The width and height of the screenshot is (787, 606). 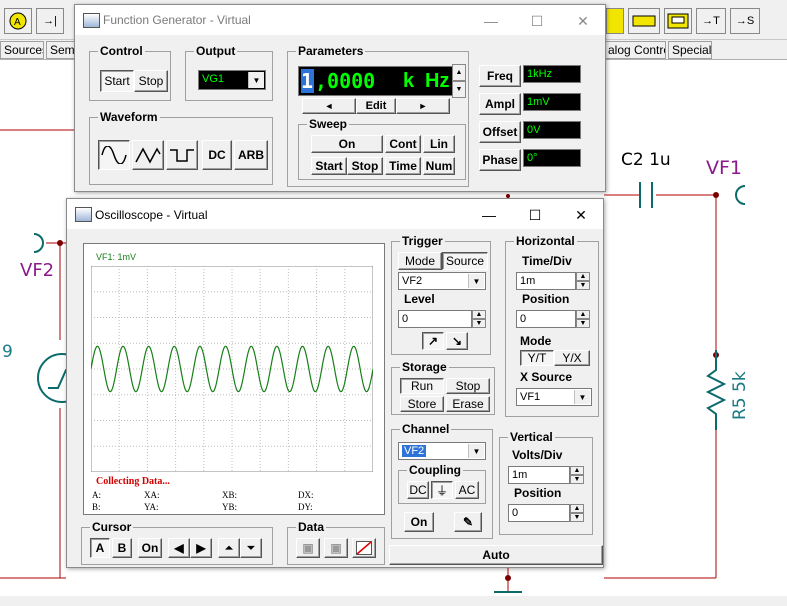 I want to click on trigger-label: Trigger, so click(x=422, y=241).